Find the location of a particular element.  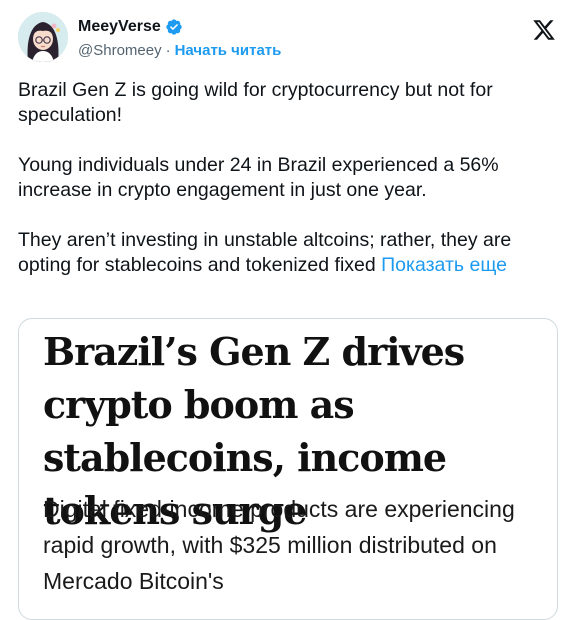

author-block: MeeyVerse @Shromeey · Начать читать is located at coordinates (179, 38).